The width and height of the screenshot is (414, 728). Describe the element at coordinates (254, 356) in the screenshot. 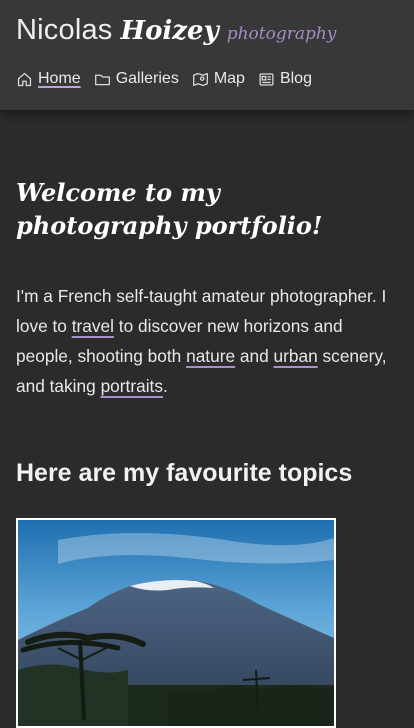

I see `intro-text-3: and` at that location.